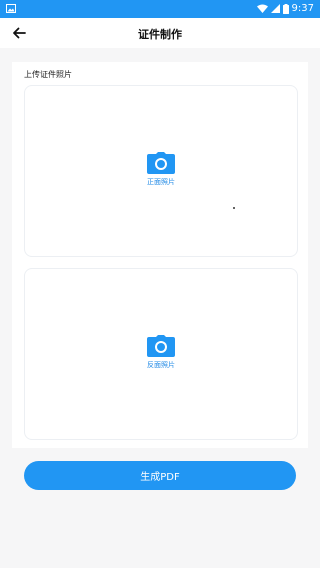  Describe the element at coordinates (275, 8) in the screenshot. I see `signal-icon` at that location.